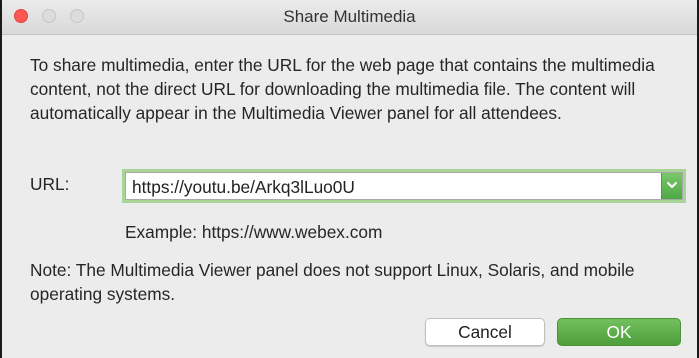 Image resolution: width=699 pixels, height=358 pixels. What do you see at coordinates (243, 187) in the screenshot?
I see `url-input: https://youtu.be/Arkq3lLuo0U` at bounding box center [243, 187].